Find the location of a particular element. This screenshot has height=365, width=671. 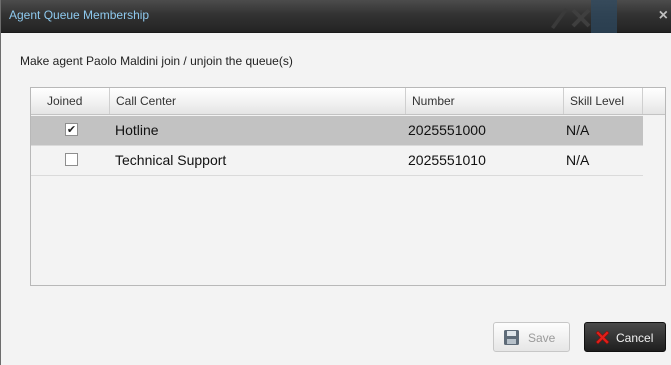

table-header: Joined Call Center Number Skill Level is located at coordinates (348, 101).